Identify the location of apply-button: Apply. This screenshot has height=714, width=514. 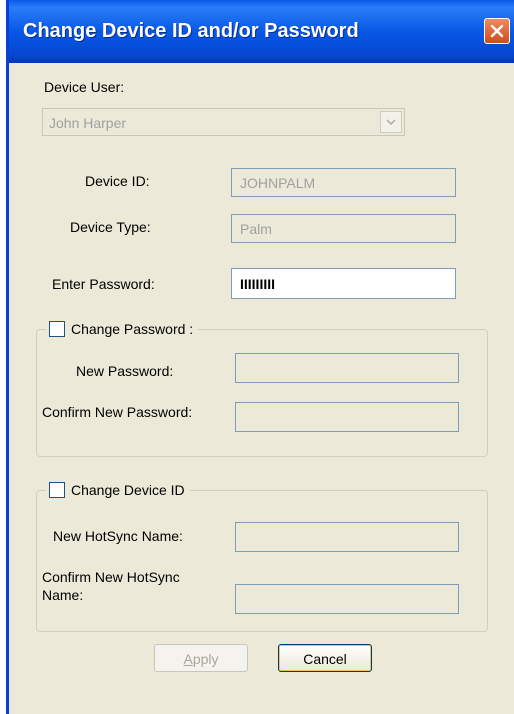
(201, 658).